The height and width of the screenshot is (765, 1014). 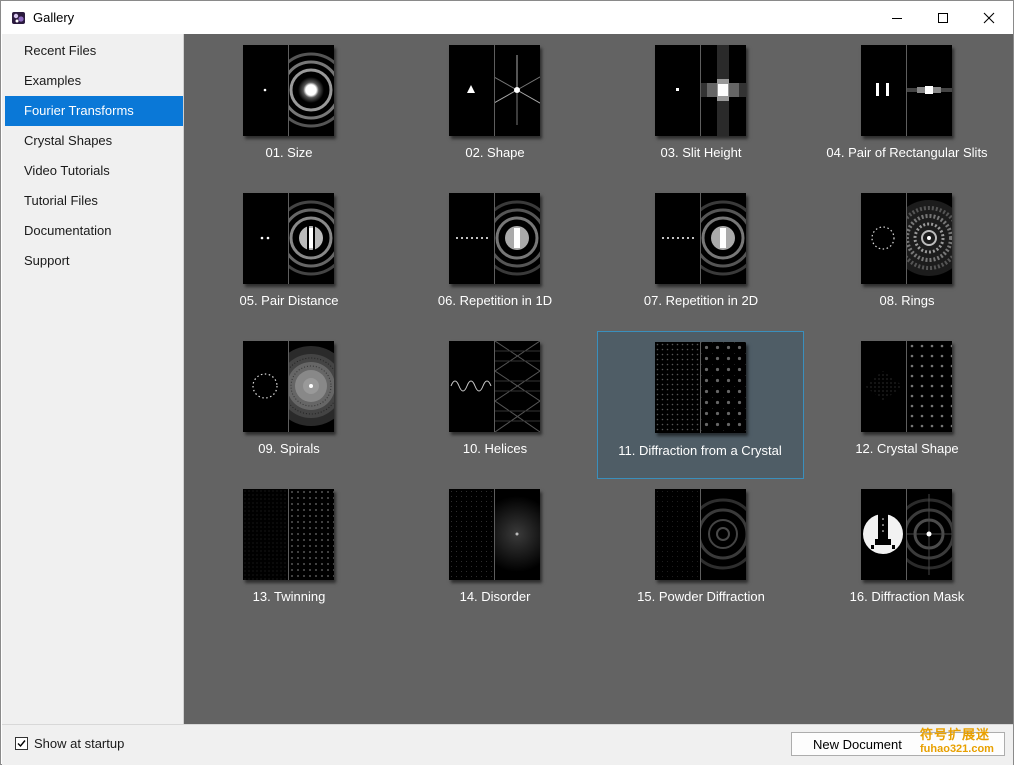 I want to click on gallery-item-repetition-in-1d: 06. Repetition in 1D, so click(x=495, y=256).